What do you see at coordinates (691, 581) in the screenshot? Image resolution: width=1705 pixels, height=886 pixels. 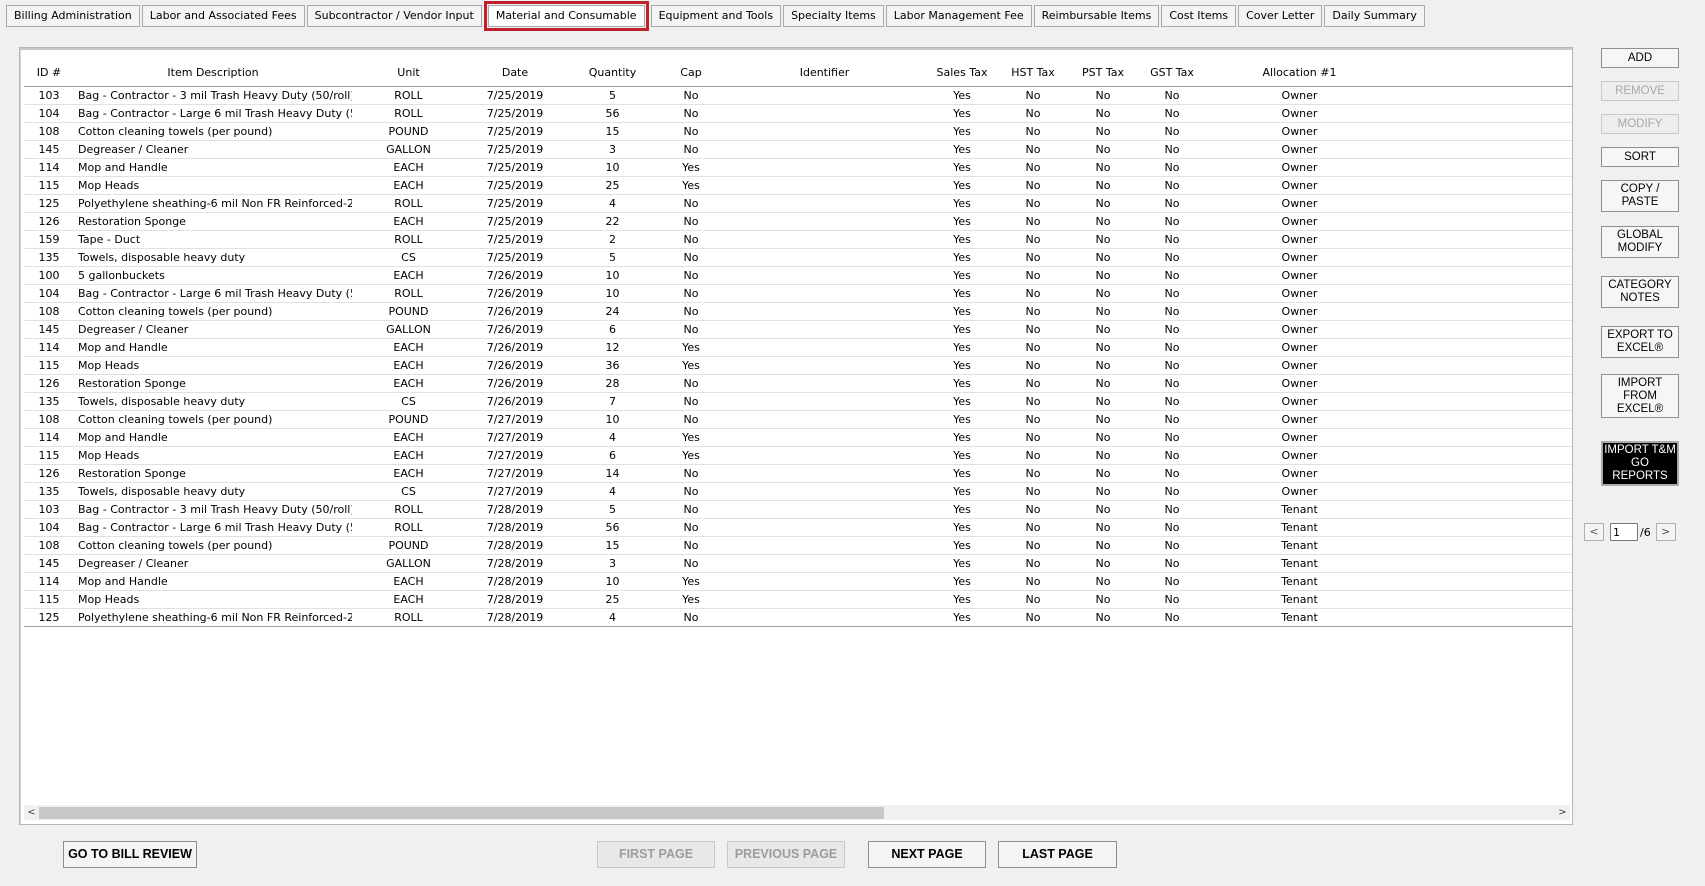 I see `cell-cap: Yes` at bounding box center [691, 581].